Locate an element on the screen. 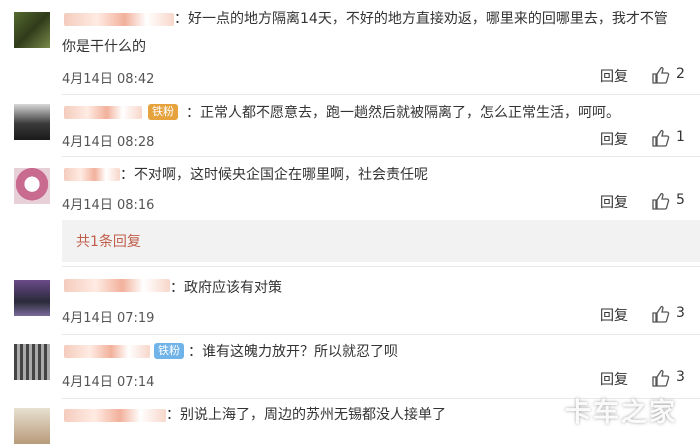 This screenshot has height=444, width=700. like-count: 5 is located at coordinates (680, 200).